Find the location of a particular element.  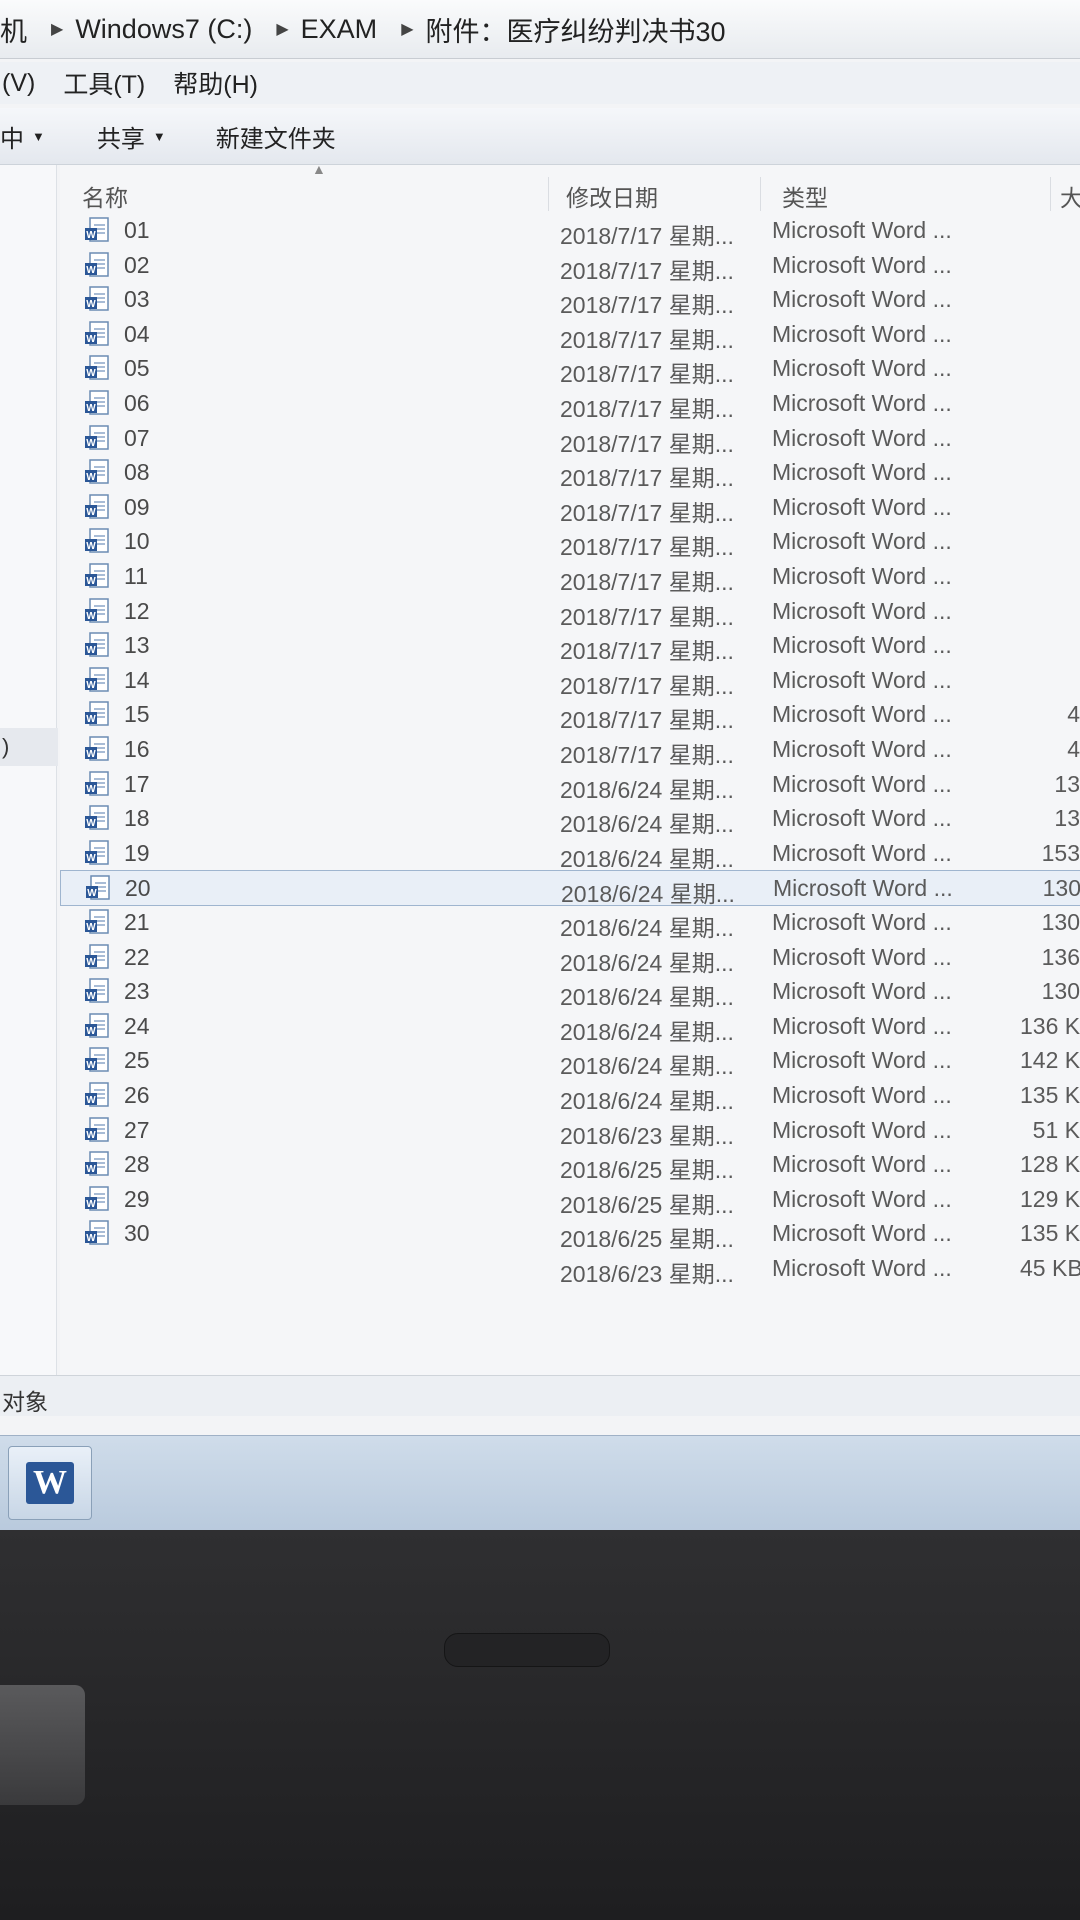

file-name: 10 is located at coordinates (137, 541).